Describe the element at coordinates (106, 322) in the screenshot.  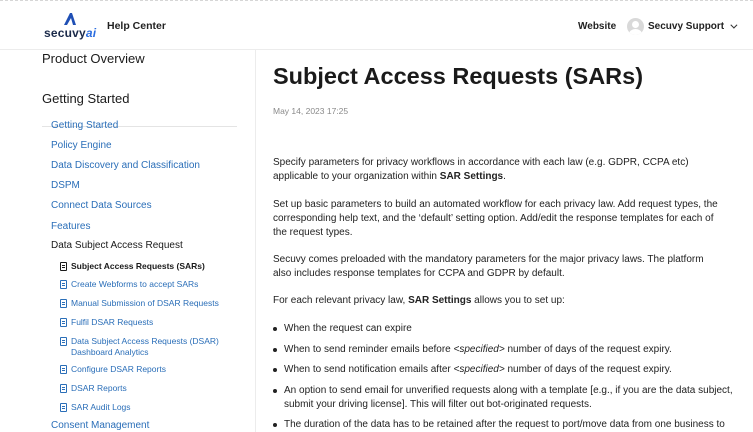
I see `sidebar-subitem-fulfil-dsar: Fulfil DSAR Requests` at that location.